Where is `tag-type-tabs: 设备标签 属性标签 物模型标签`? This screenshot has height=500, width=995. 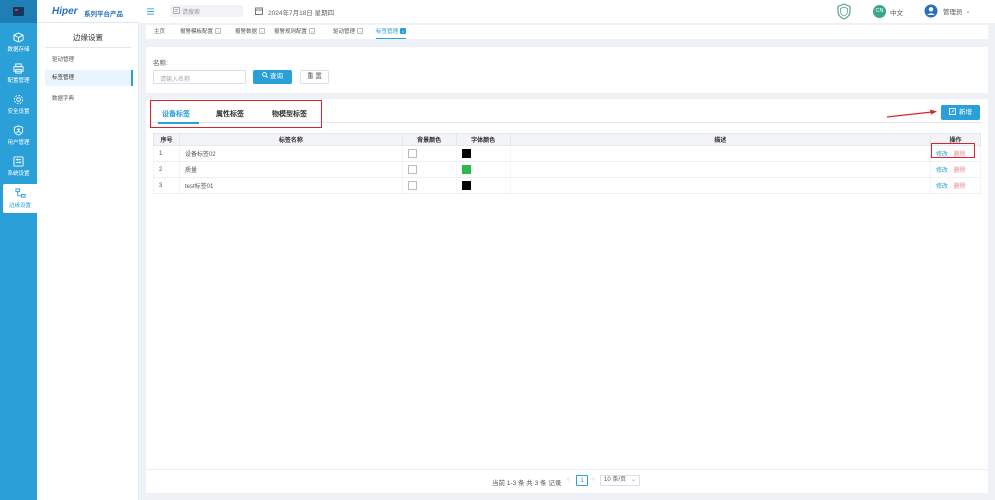
tag-type-tabs: 设备标签 属性标签 物模型标签 is located at coordinates (236, 114).